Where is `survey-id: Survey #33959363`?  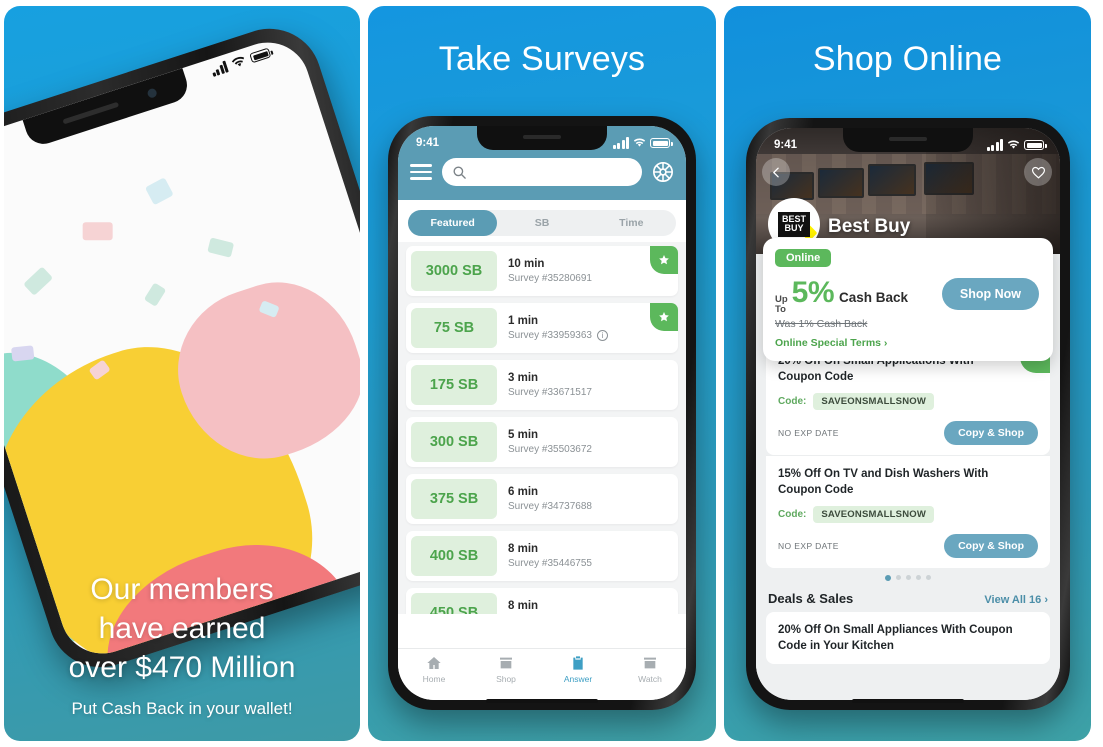 survey-id: Survey #33959363 is located at coordinates (550, 335).